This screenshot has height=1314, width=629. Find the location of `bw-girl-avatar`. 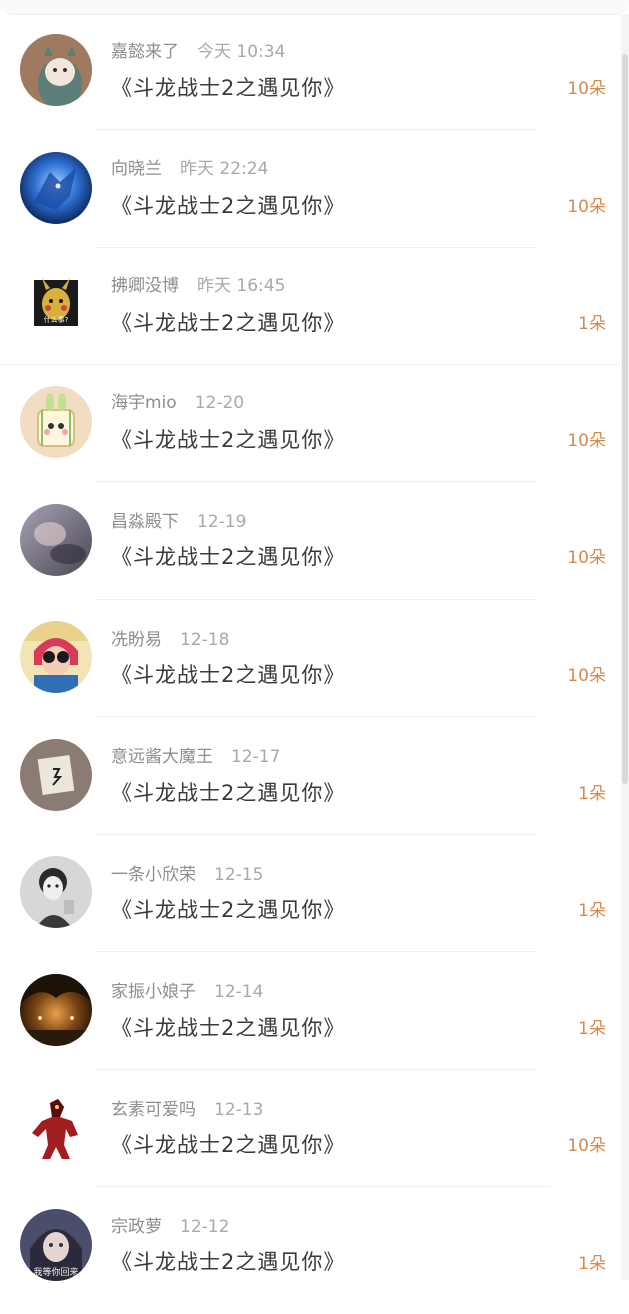

bw-girl-avatar is located at coordinates (56, 892).